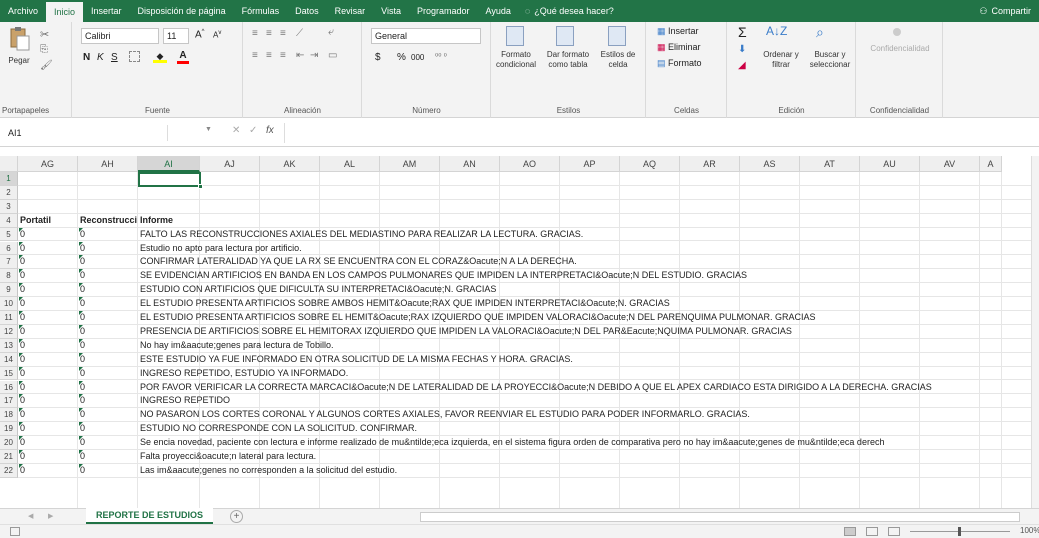  Describe the element at coordinates (9, 387) in the screenshot. I see `row-header: 16` at that location.